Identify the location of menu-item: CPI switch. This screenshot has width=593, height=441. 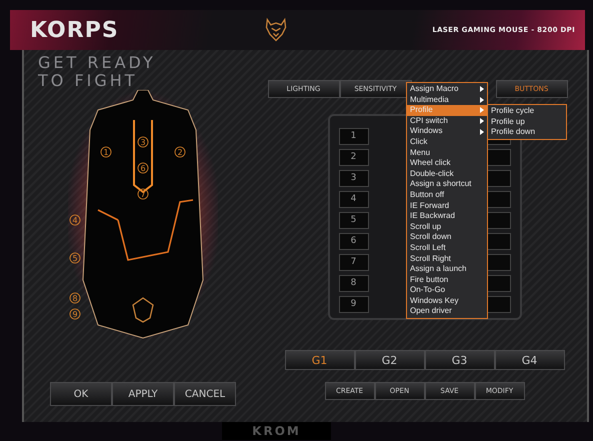
(447, 121).